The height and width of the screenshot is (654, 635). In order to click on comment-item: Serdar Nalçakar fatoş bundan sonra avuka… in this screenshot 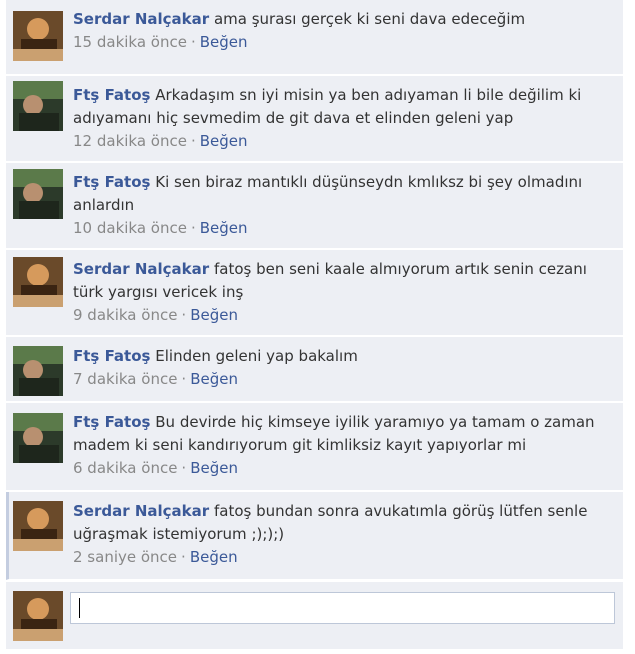, I will do `click(314, 536)`.